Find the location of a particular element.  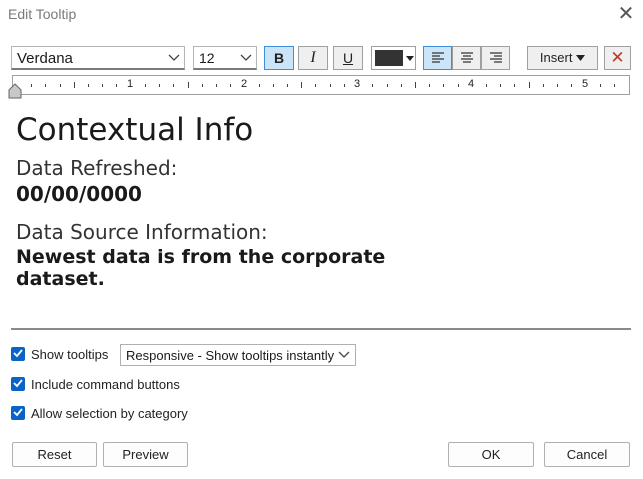

tooltip-mode-value: Responsive - Show tooltips instantly is located at coordinates (230, 355).